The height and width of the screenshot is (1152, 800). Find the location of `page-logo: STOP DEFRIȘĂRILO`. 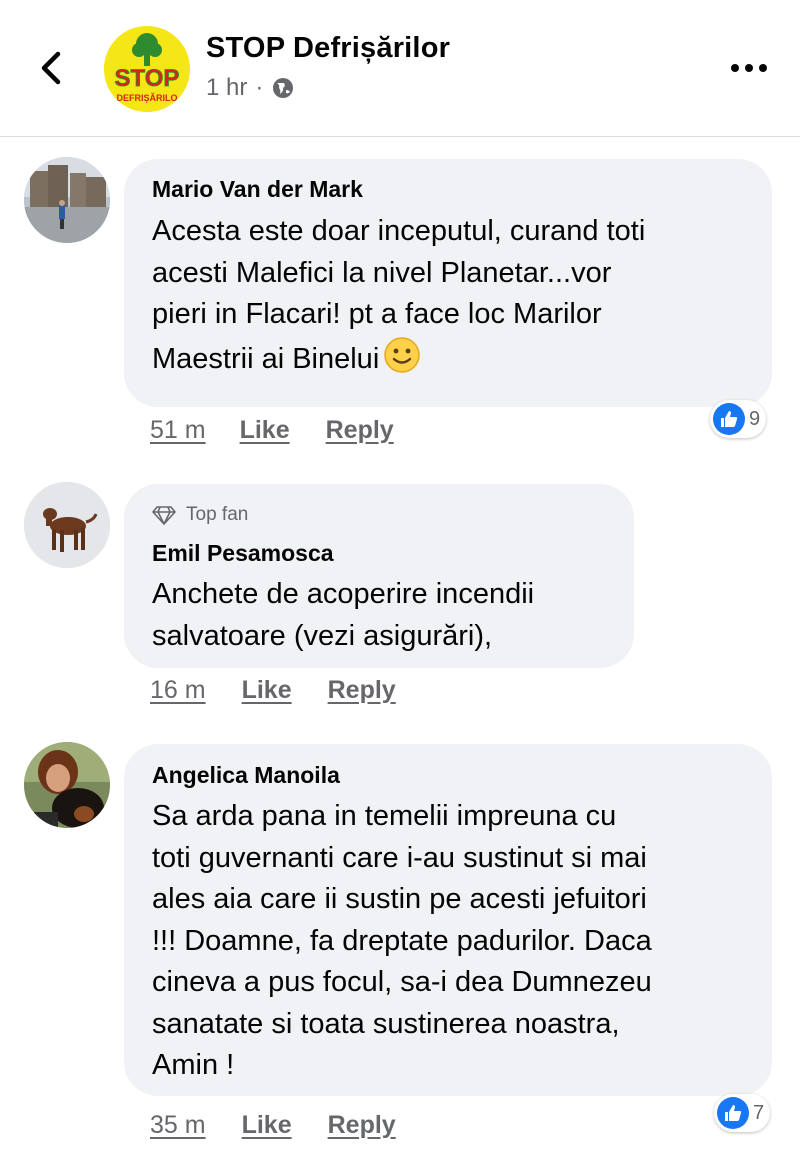

page-logo: STOP DEFRIȘĂRILO is located at coordinates (147, 69).